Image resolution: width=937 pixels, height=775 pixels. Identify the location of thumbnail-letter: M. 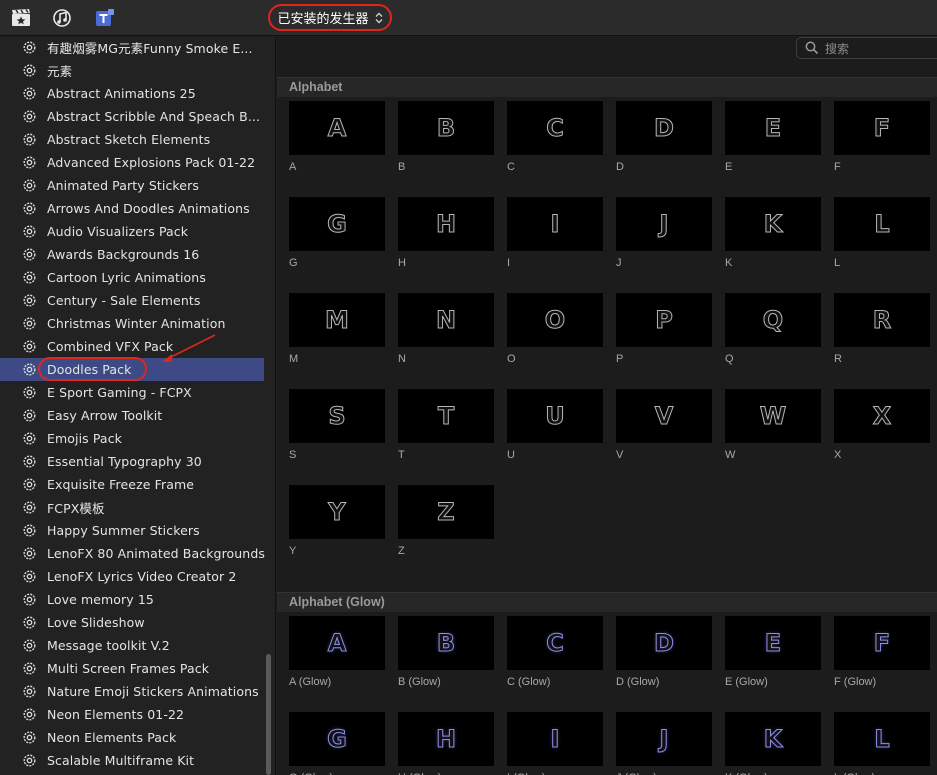
(337, 320).